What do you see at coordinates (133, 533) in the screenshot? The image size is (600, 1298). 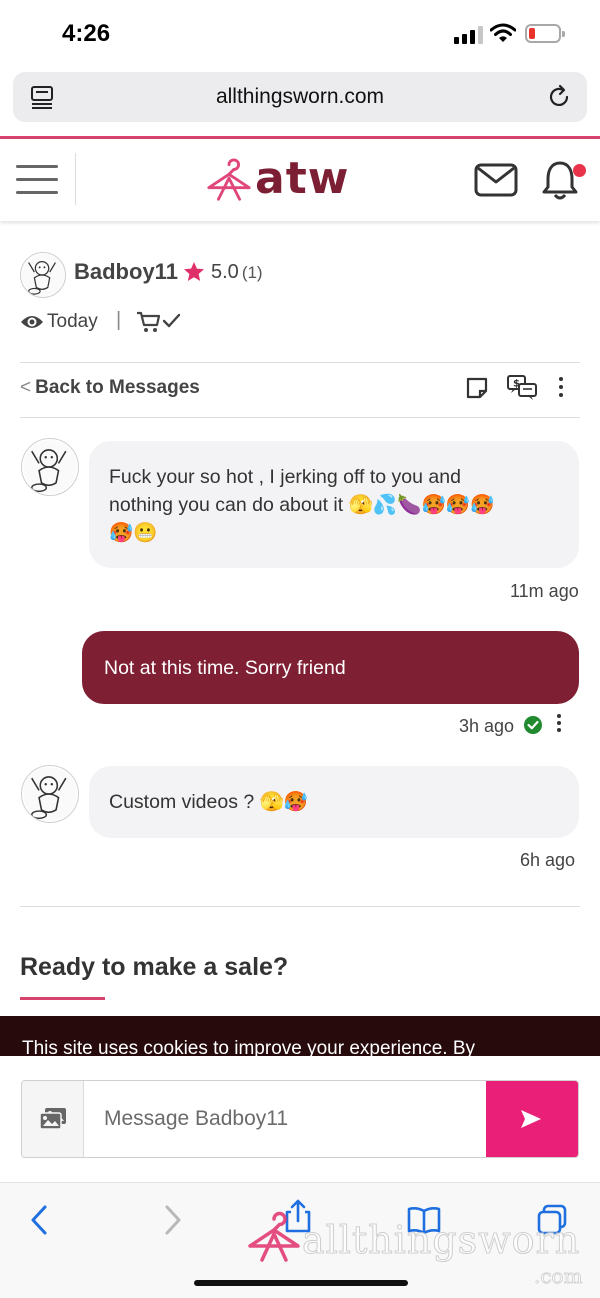 I see `message-line: 🥵😬` at bounding box center [133, 533].